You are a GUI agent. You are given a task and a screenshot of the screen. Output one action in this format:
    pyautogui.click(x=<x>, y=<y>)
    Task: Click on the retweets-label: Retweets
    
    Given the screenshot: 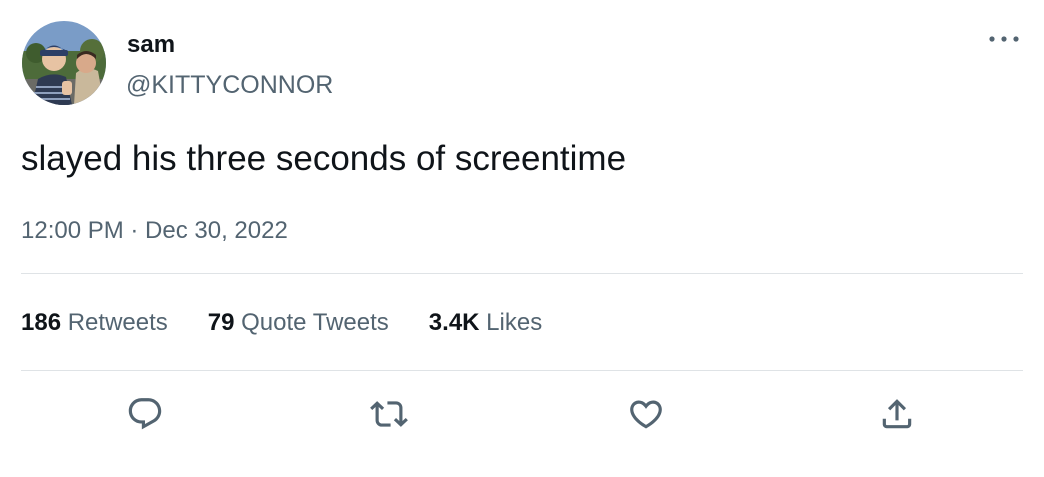 What is the action you would take?
    pyautogui.click(x=117, y=322)
    